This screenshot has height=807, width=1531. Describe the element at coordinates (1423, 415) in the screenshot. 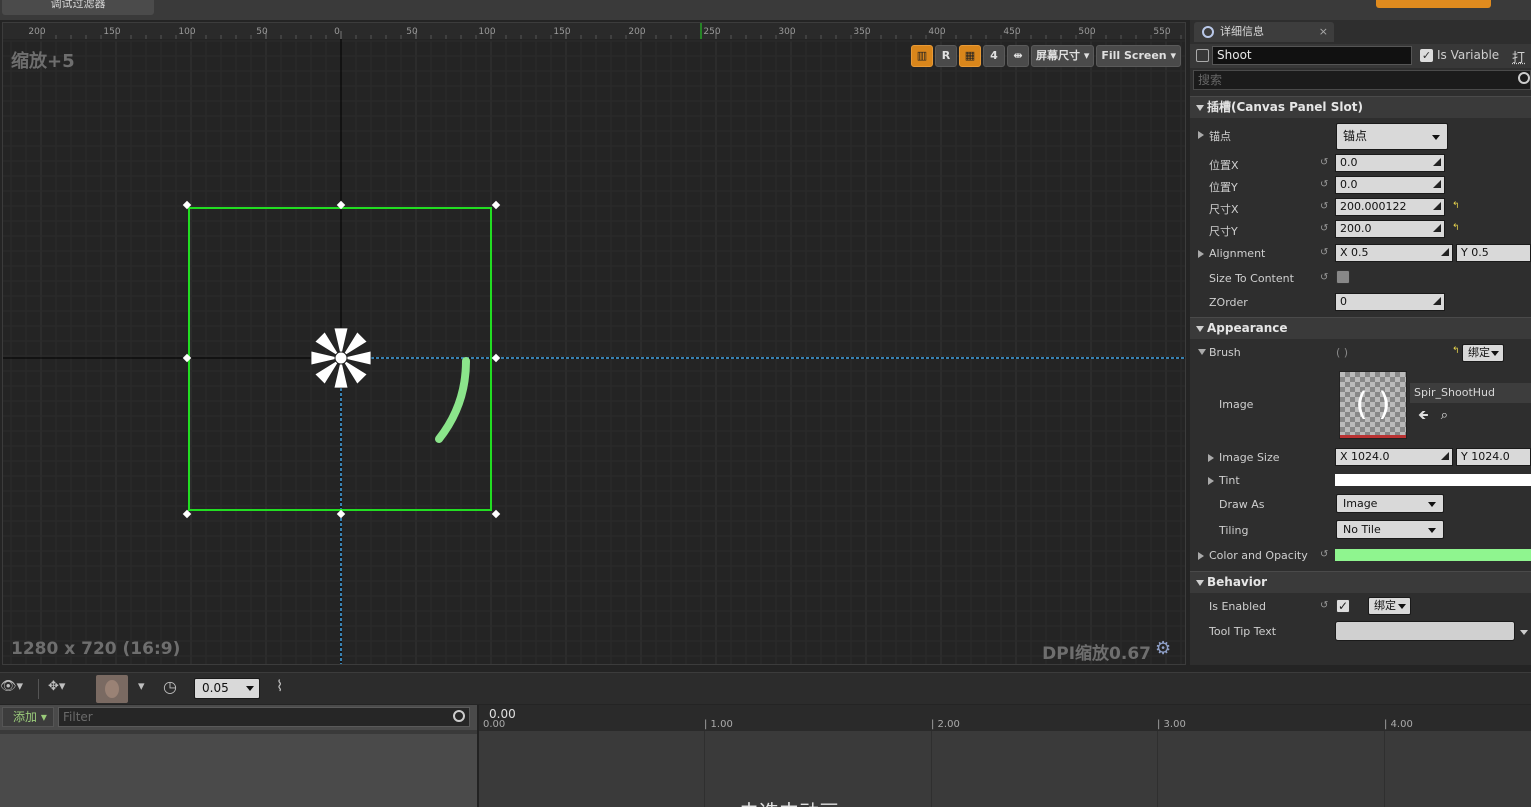

I see `use-selected-asset-icon: 🡸` at that location.